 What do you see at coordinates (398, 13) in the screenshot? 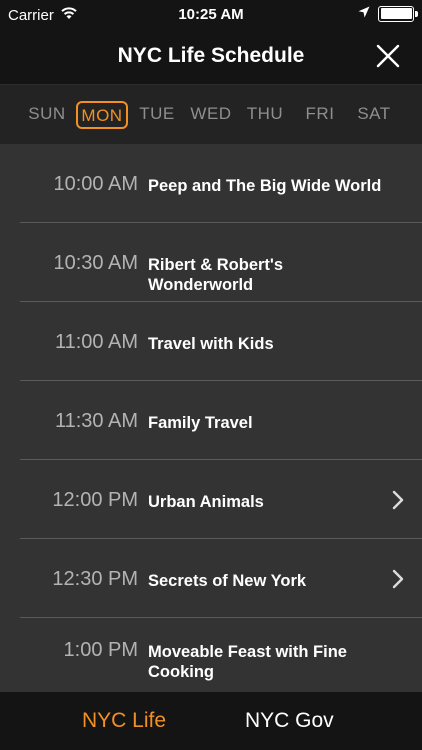
I see `battery-icon` at bounding box center [398, 13].